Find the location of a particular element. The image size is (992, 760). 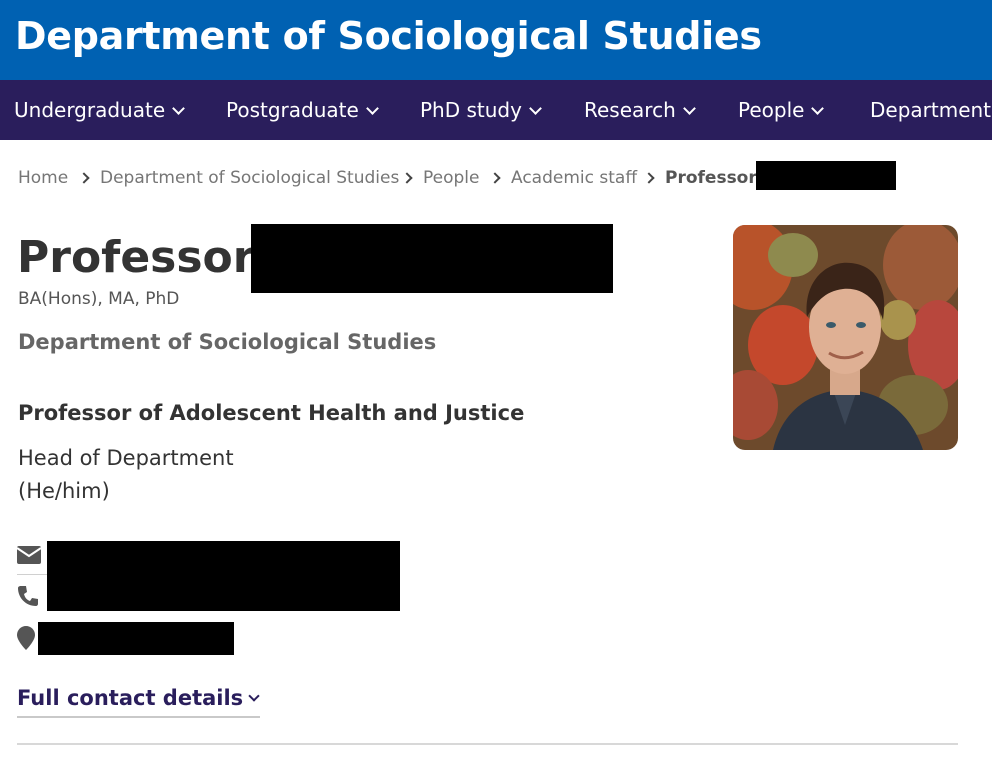

breadcrumb-item-home: Home is located at coordinates (43, 178).